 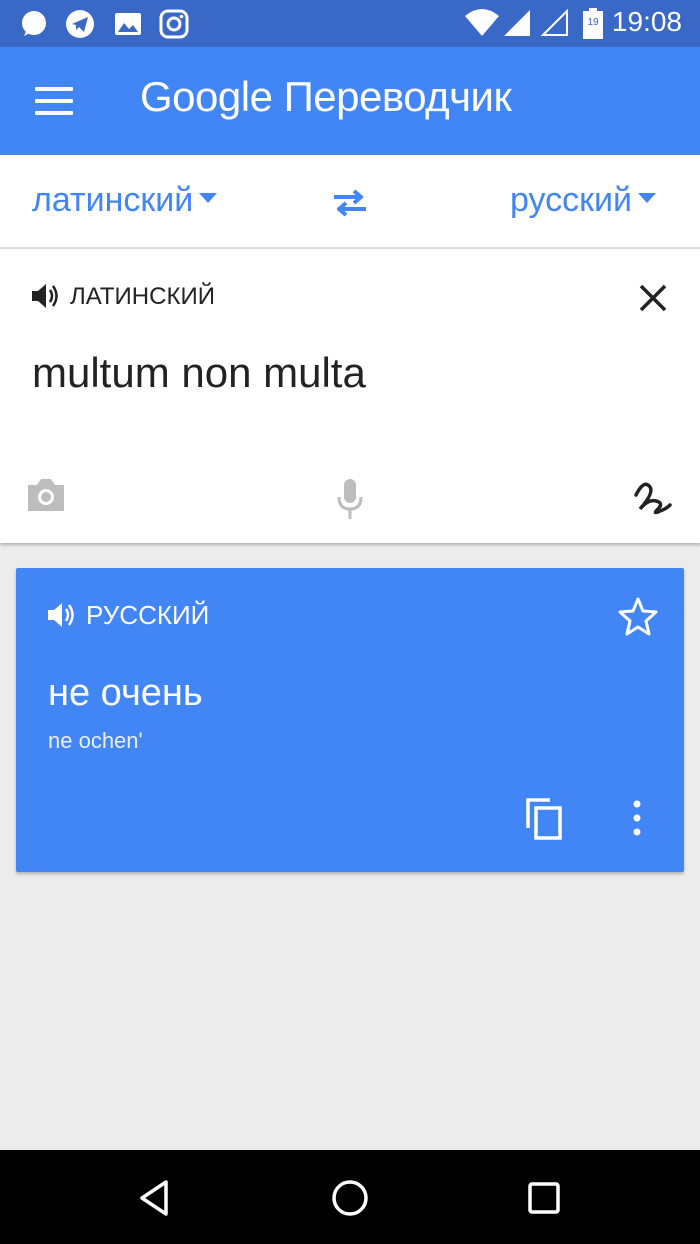 I want to click on handwriting-icon, so click(x=652, y=497).